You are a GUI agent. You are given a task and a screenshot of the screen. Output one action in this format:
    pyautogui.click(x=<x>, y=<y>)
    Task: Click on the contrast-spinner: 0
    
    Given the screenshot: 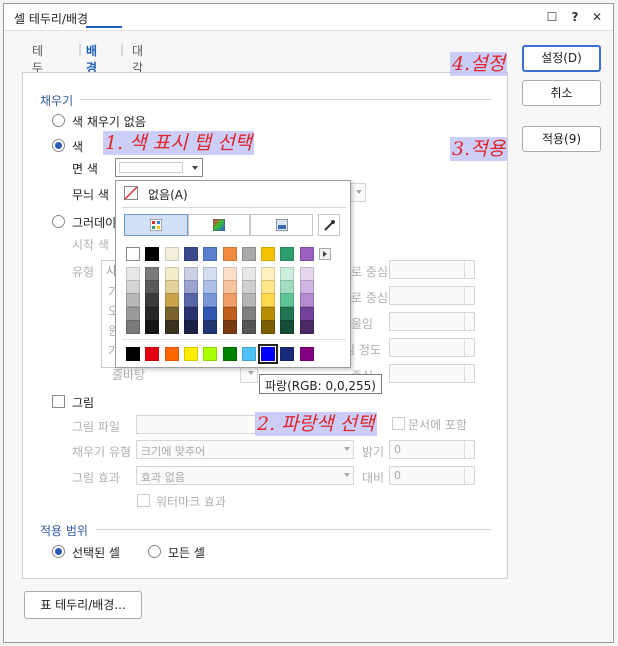 What is the action you would take?
    pyautogui.click(x=432, y=475)
    